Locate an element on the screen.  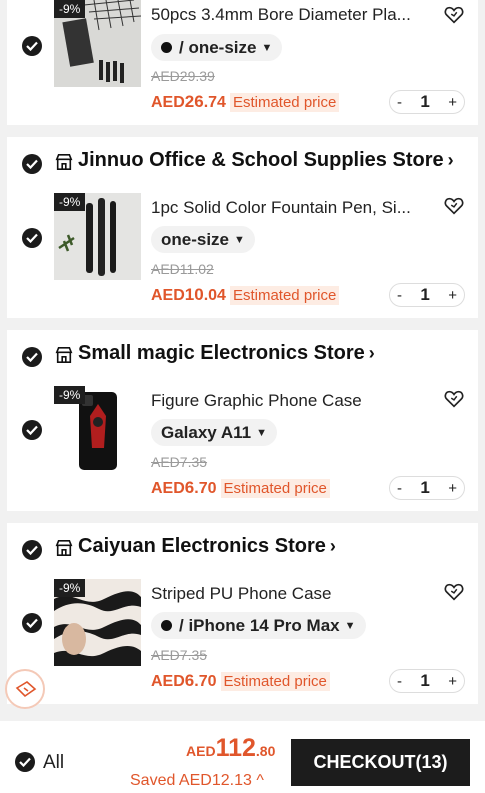
variant-selector: / iPhone 14 Pro Max ▼ is located at coordinates (258, 625).